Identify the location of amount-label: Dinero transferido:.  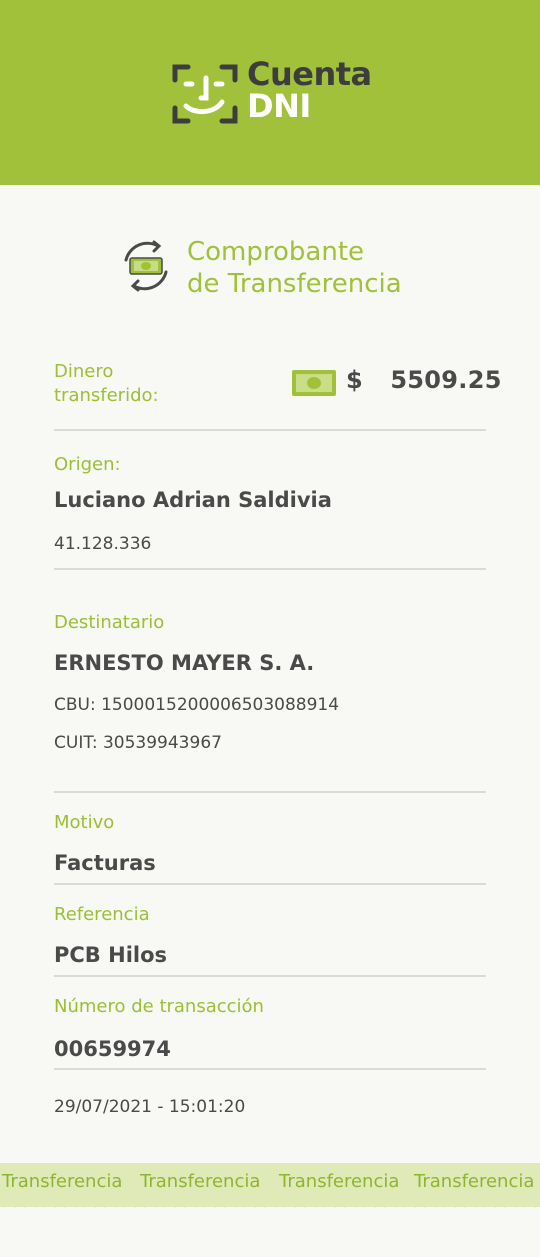
(106, 384).